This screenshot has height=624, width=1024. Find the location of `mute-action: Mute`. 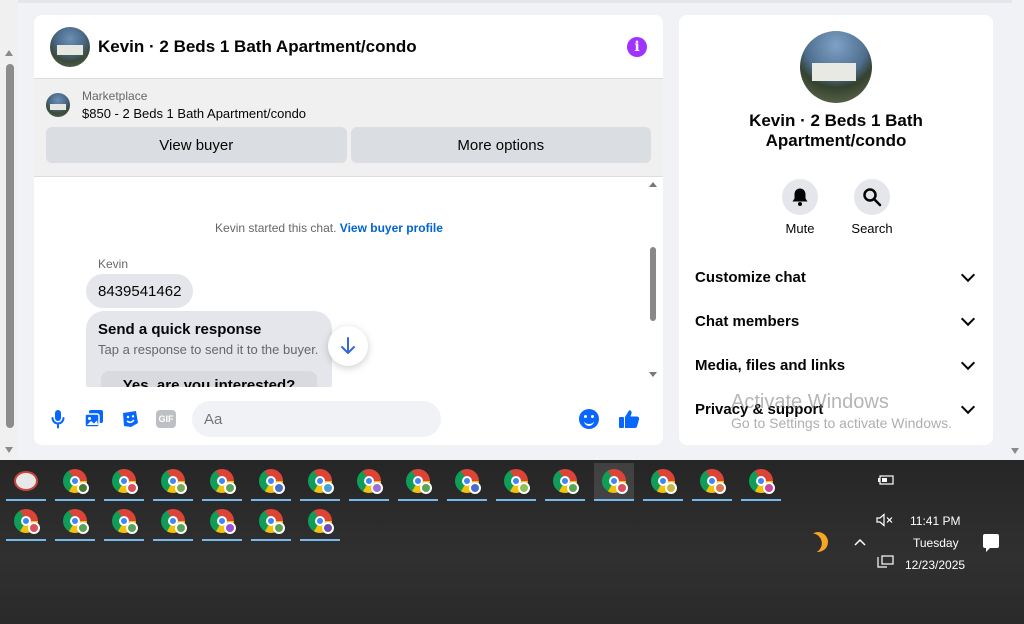

mute-action: Mute is located at coordinates (800, 207).